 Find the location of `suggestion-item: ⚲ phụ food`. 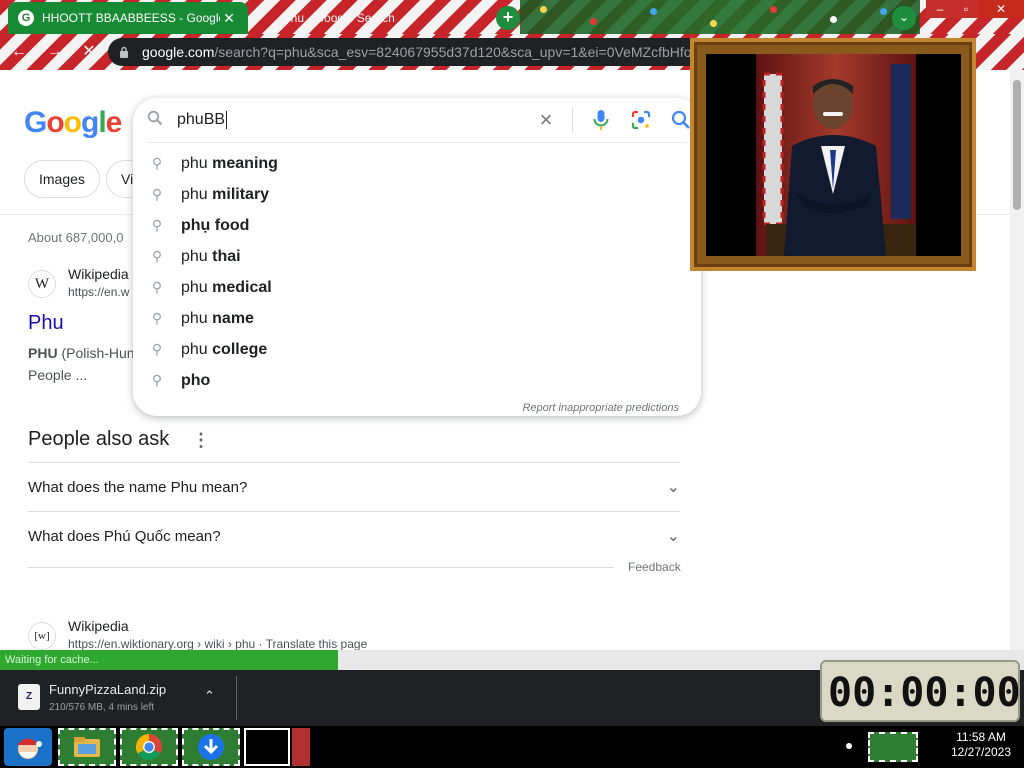

suggestion-item: ⚲ phụ food is located at coordinates (417, 225).